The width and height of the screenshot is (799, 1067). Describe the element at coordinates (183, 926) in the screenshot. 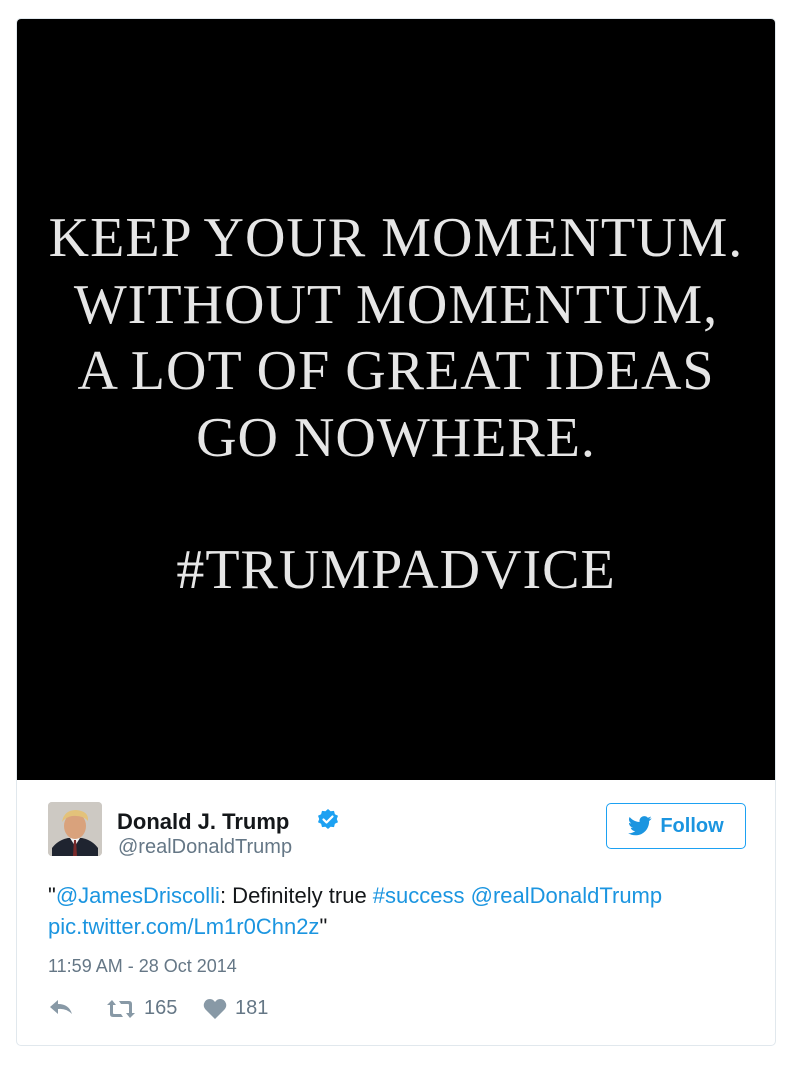

I see `pic-link: pic.twitter.com/Lm1r0Chn2z` at that location.